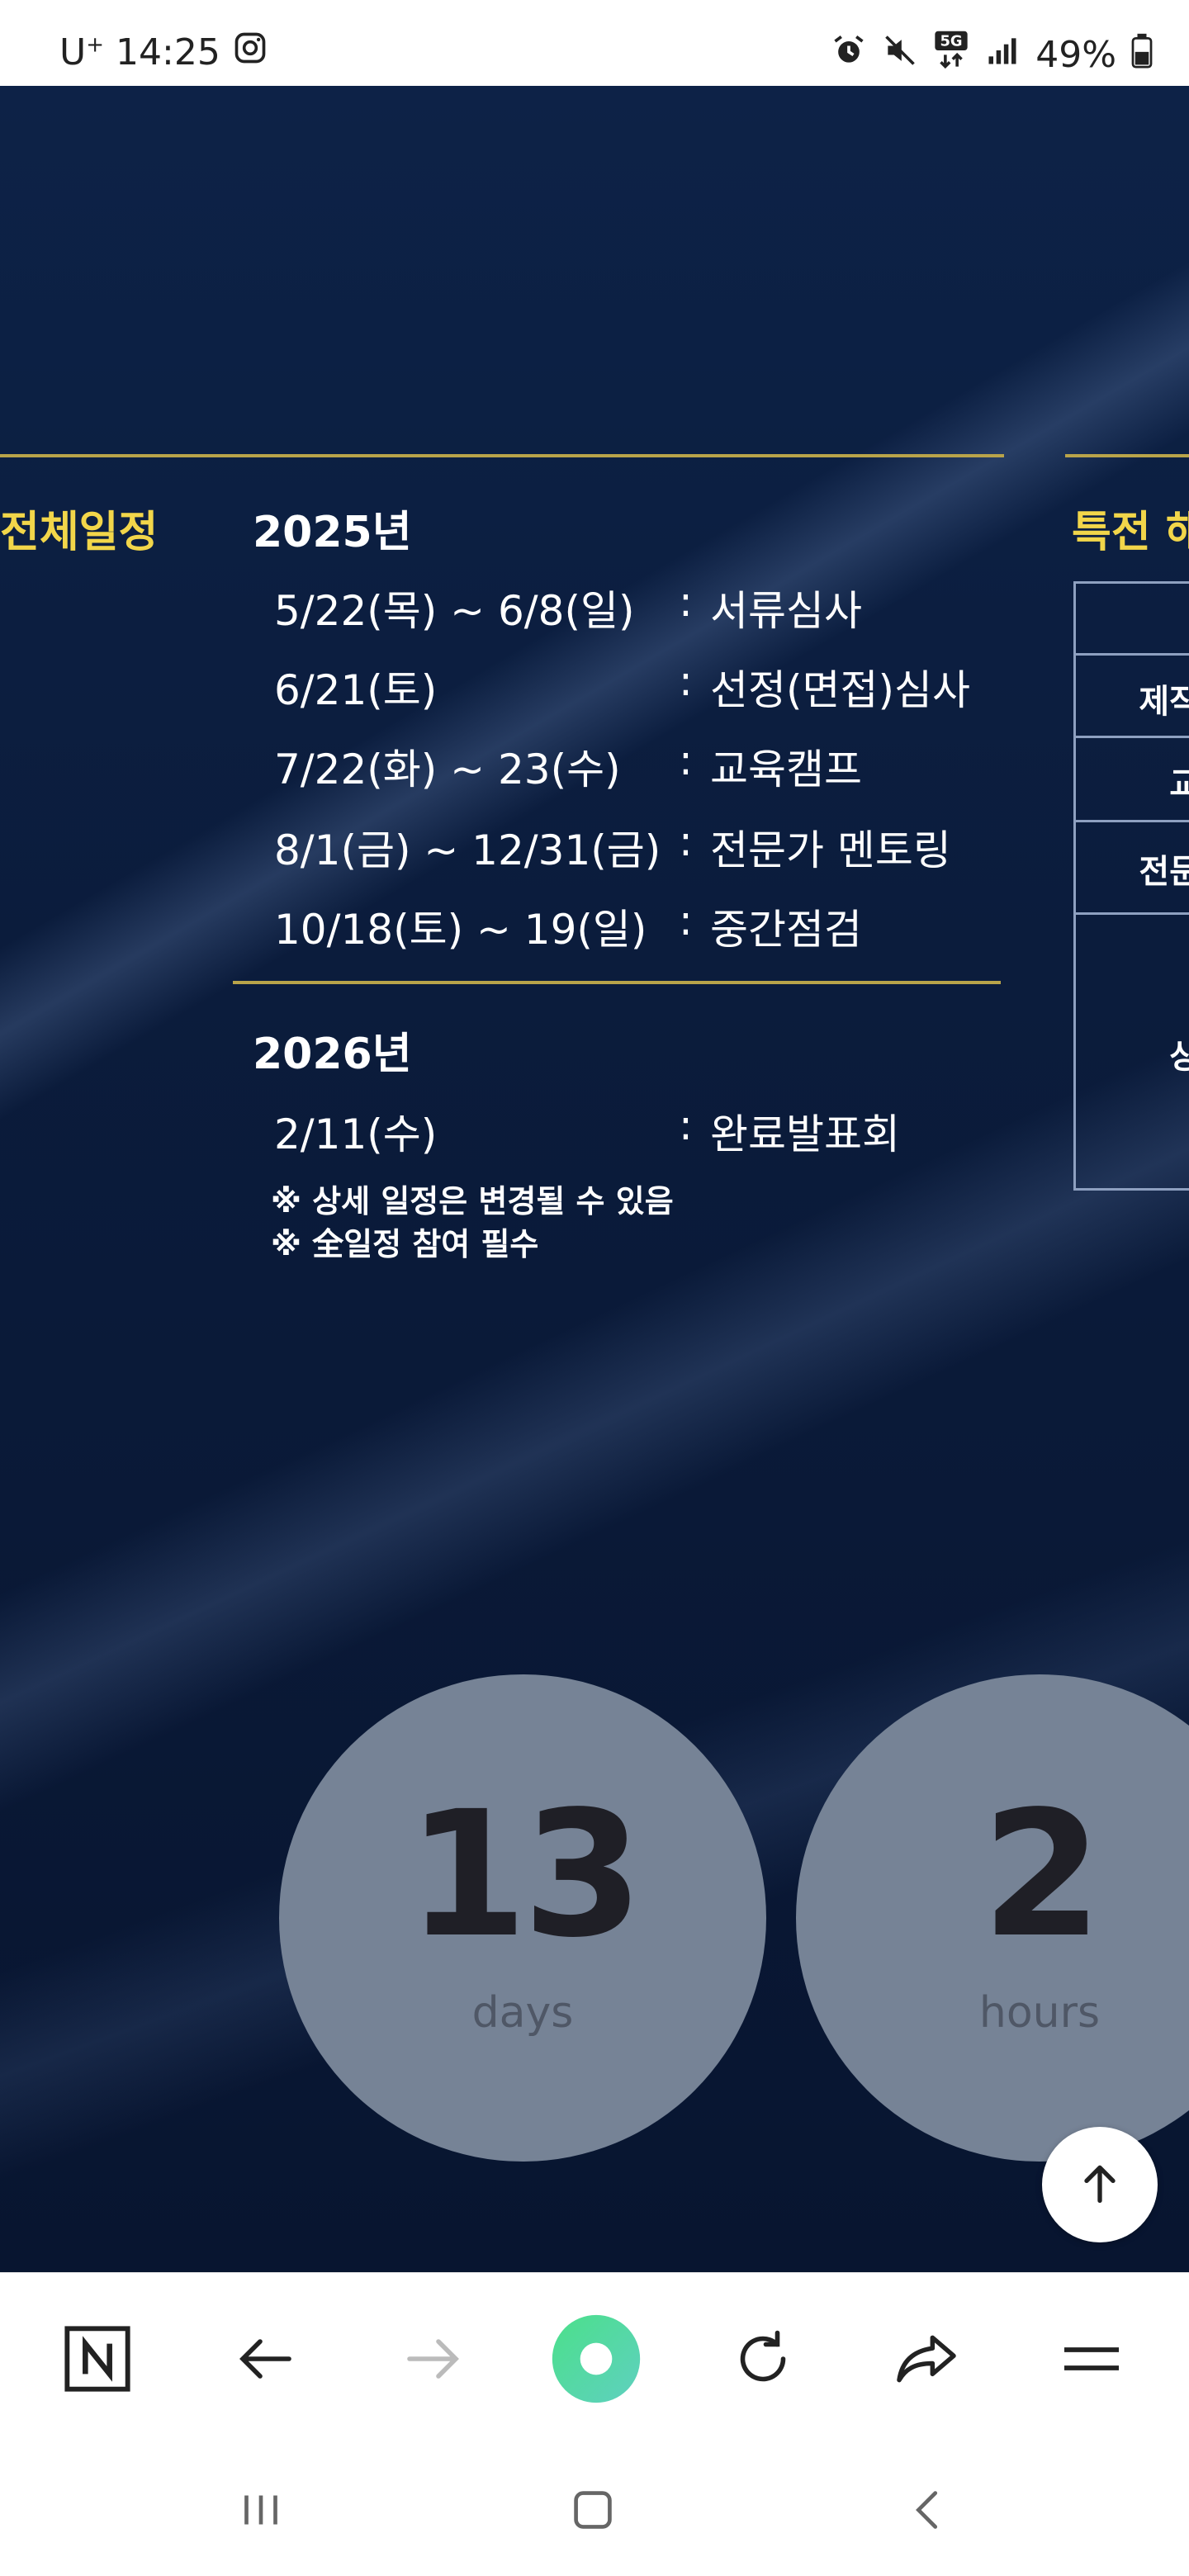 The width and height of the screenshot is (1189, 2576). Describe the element at coordinates (356, 690) in the screenshot. I see `schedule-date: 6/21(토)` at that location.